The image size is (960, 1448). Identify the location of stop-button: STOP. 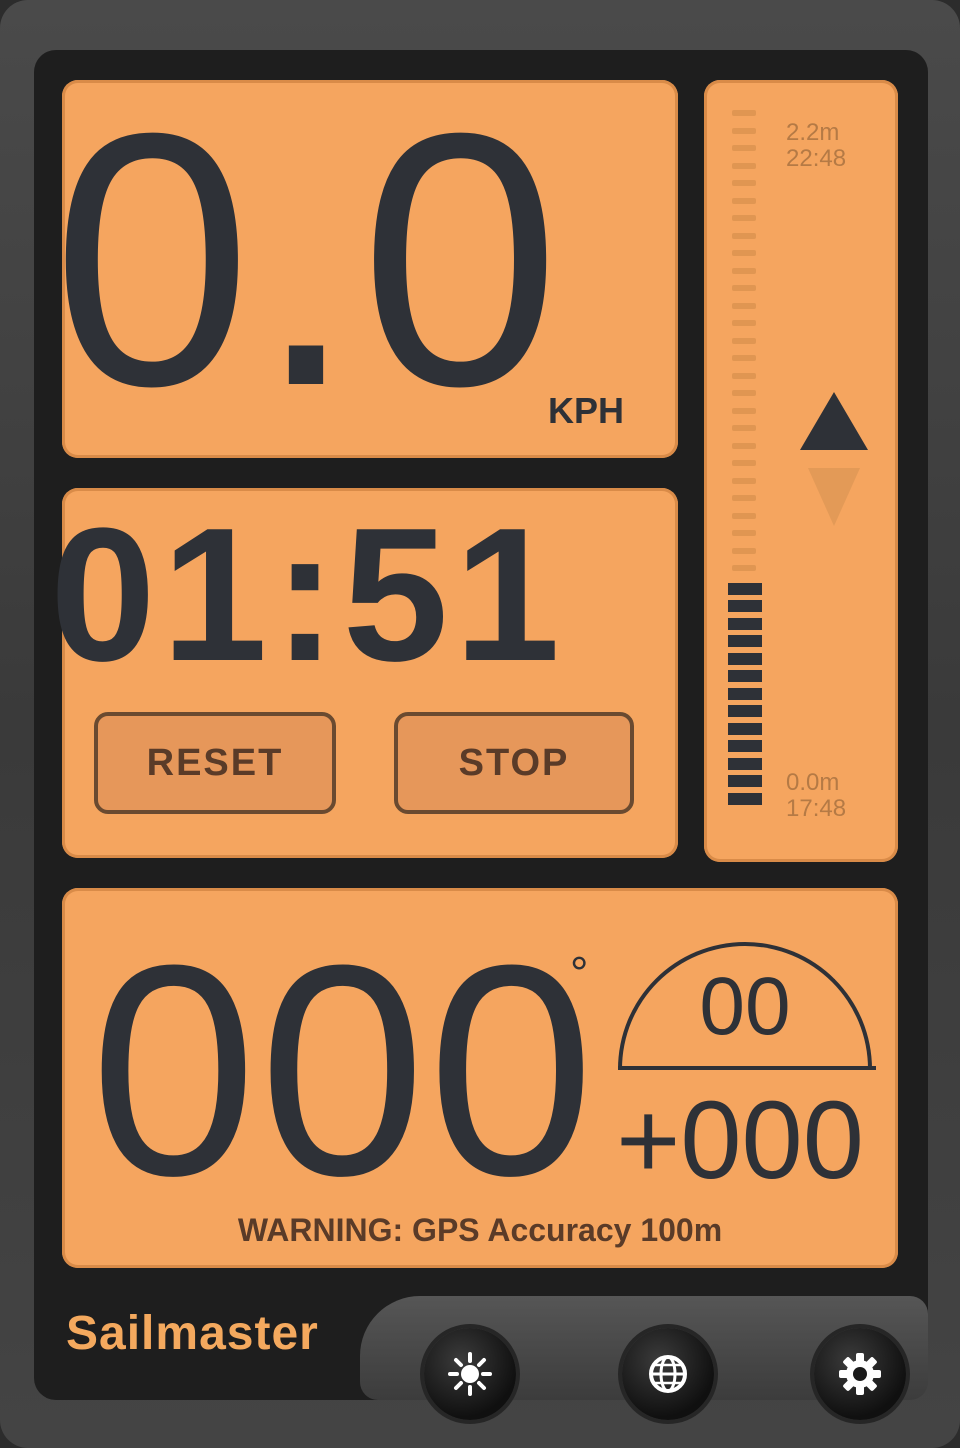
(514, 763).